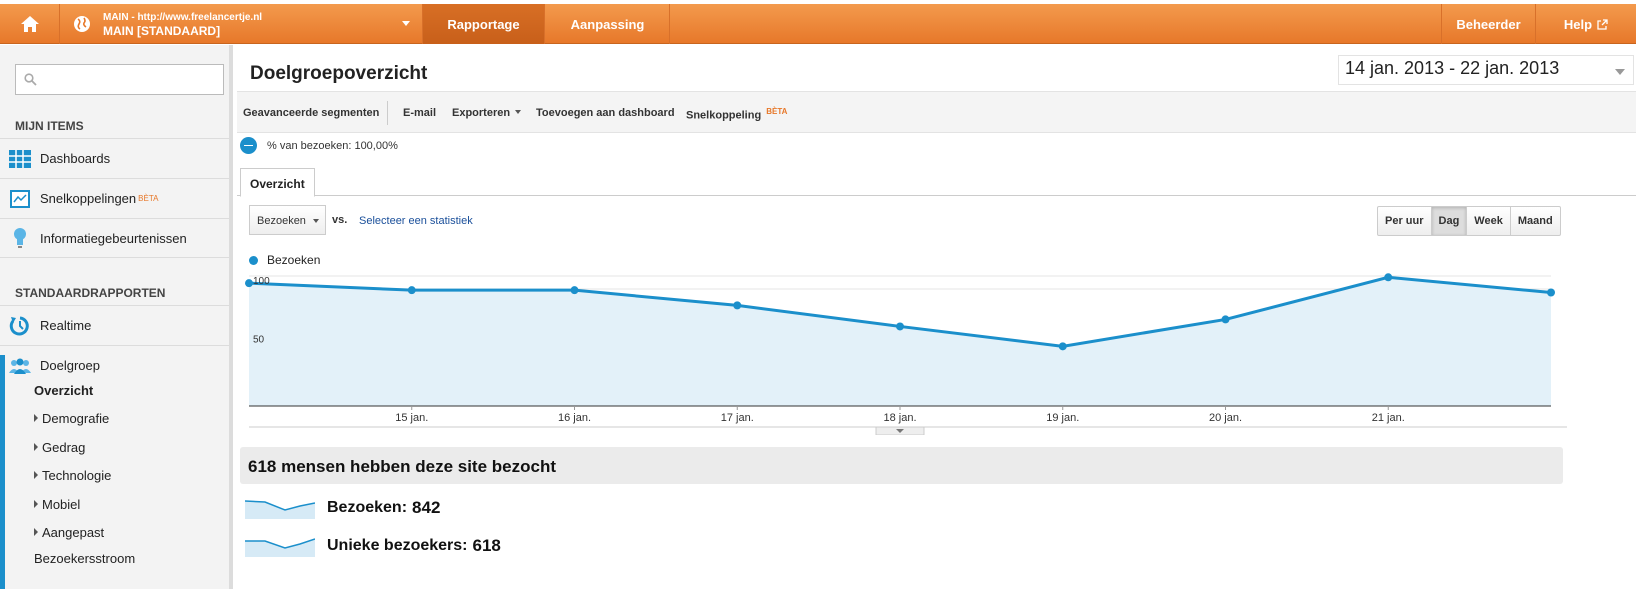 This screenshot has width=1636, height=589. What do you see at coordinates (737, 418) in the screenshot?
I see `x-tick-label: 17 jan.` at bounding box center [737, 418].